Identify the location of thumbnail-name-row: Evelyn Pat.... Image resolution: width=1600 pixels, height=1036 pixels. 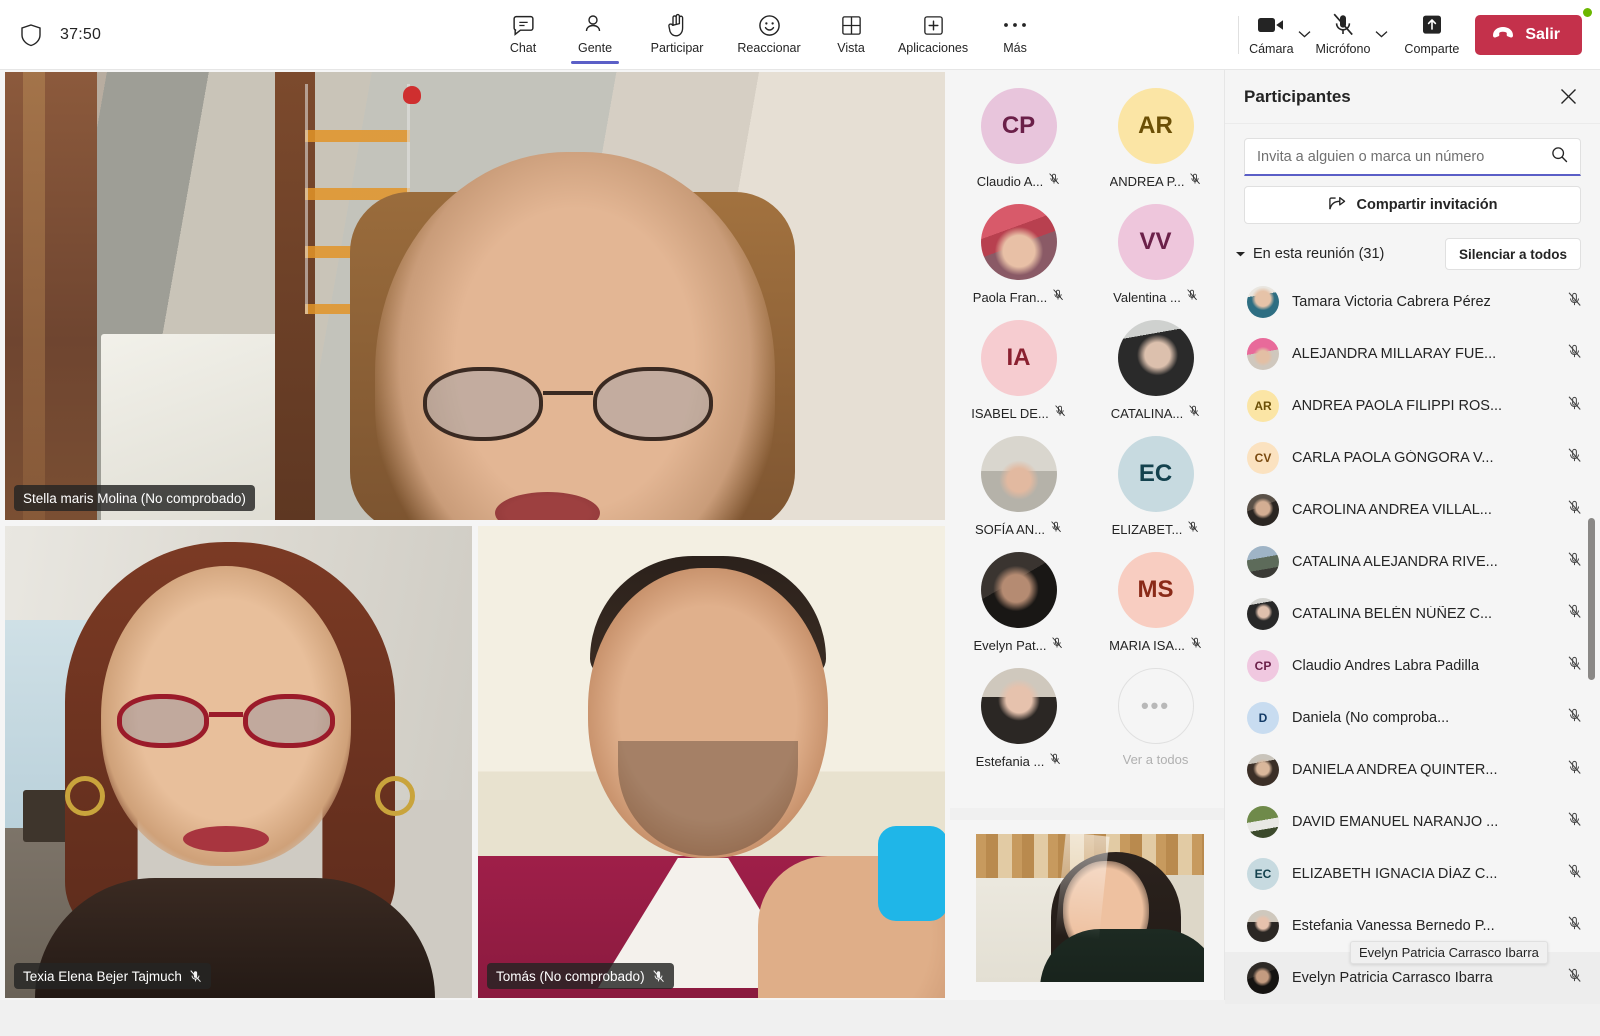
(1019, 645).